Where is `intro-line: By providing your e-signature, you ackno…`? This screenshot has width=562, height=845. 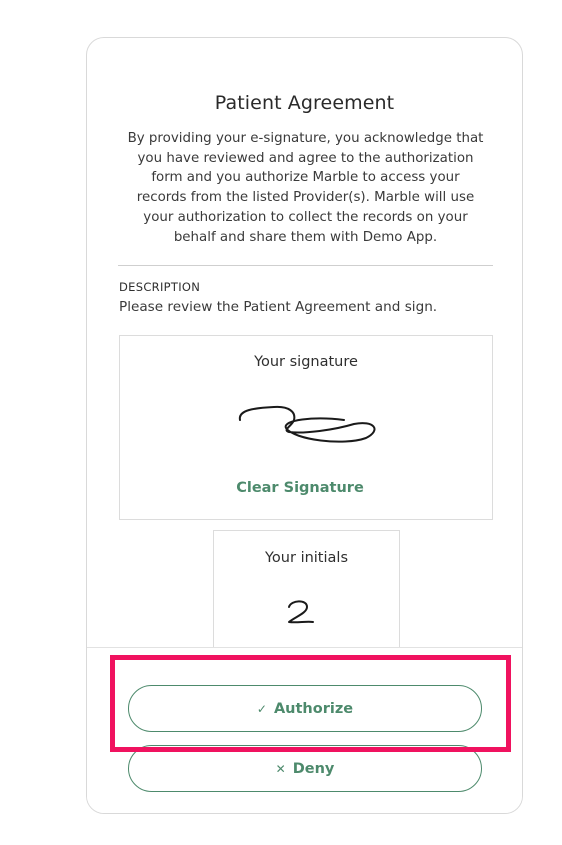 intro-line: By providing your e-signature, you ackno… is located at coordinates (305, 138).